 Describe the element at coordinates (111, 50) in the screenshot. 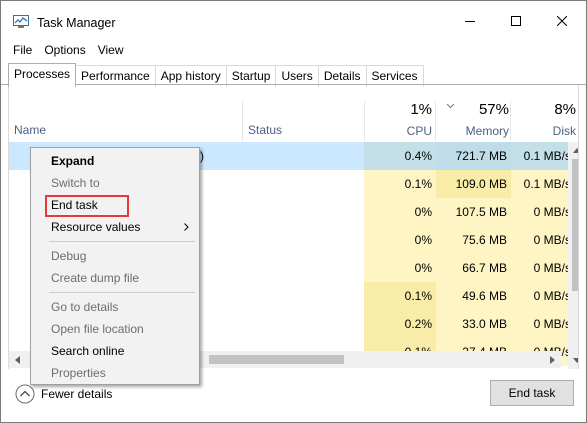

I see `menu-view: View` at that location.